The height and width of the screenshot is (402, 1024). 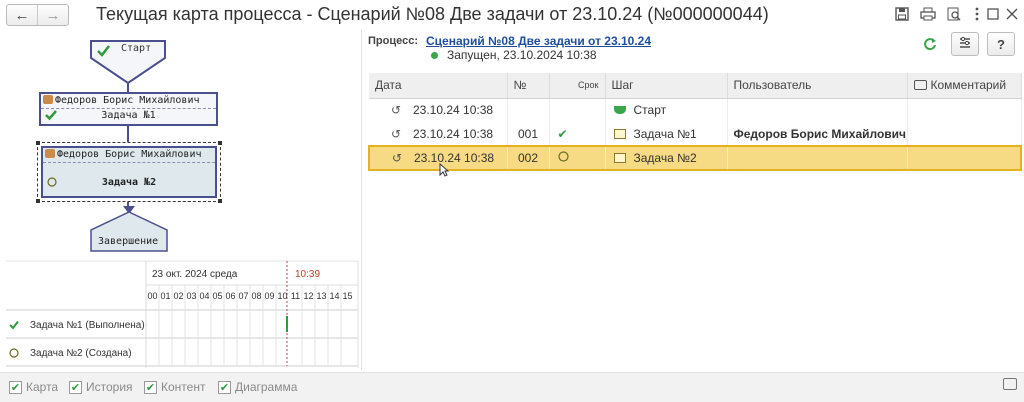 I want to click on gantt-row-task1: Задача №1 (Выполнена), so click(x=182, y=325).